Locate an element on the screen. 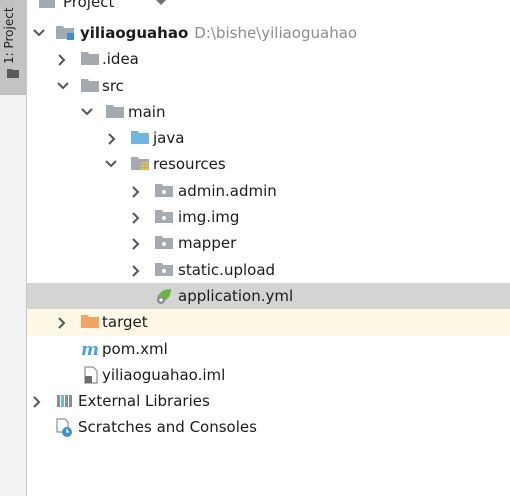  tree-row-src: src is located at coordinates (268, 86).